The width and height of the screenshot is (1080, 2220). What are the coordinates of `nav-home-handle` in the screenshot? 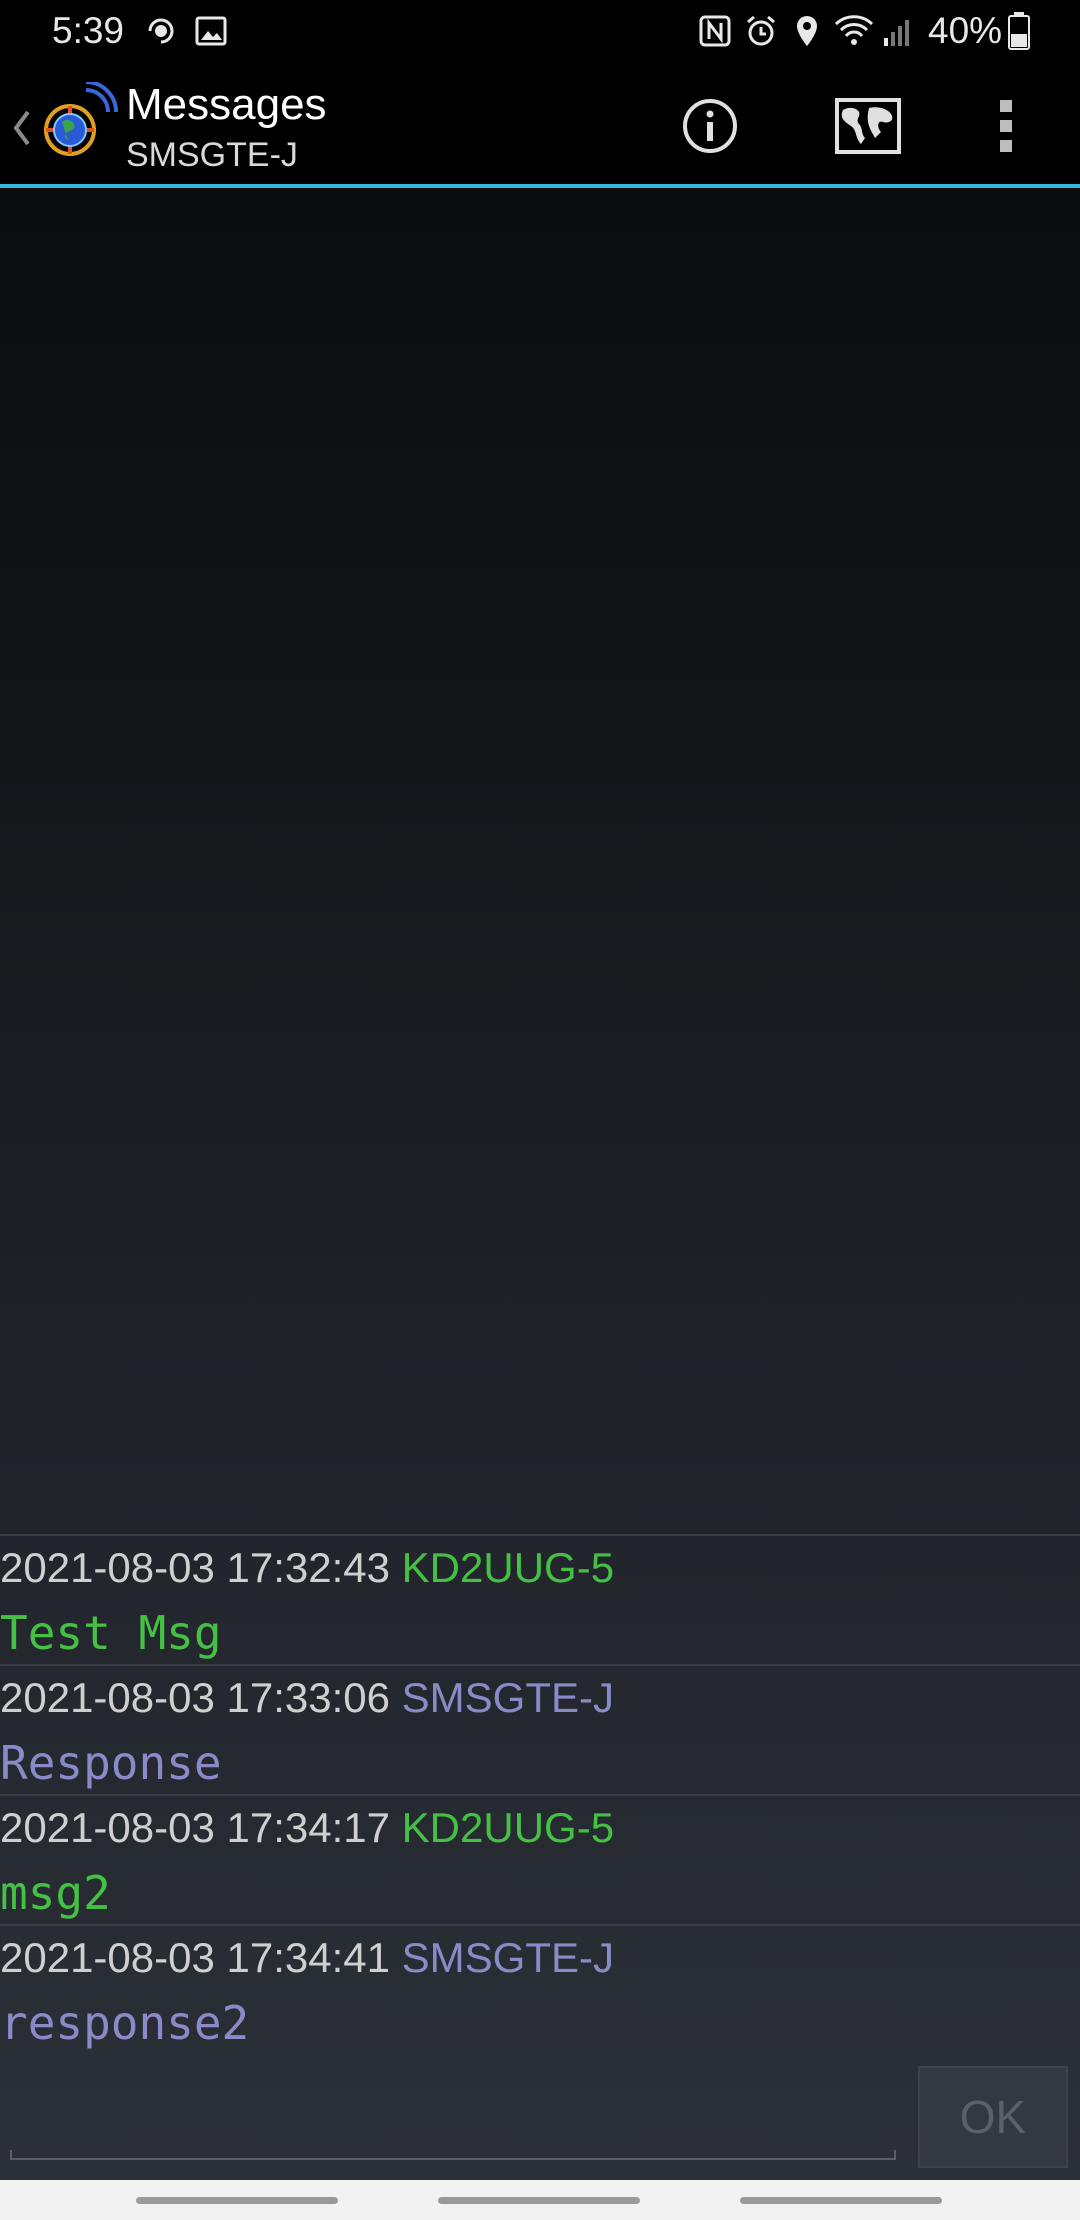 It's located at (539, 2200).